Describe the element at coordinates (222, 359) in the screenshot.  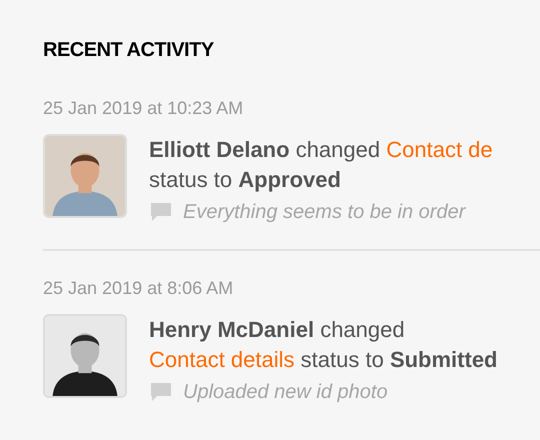
I see `contact-details-link: Contact details` at that location.